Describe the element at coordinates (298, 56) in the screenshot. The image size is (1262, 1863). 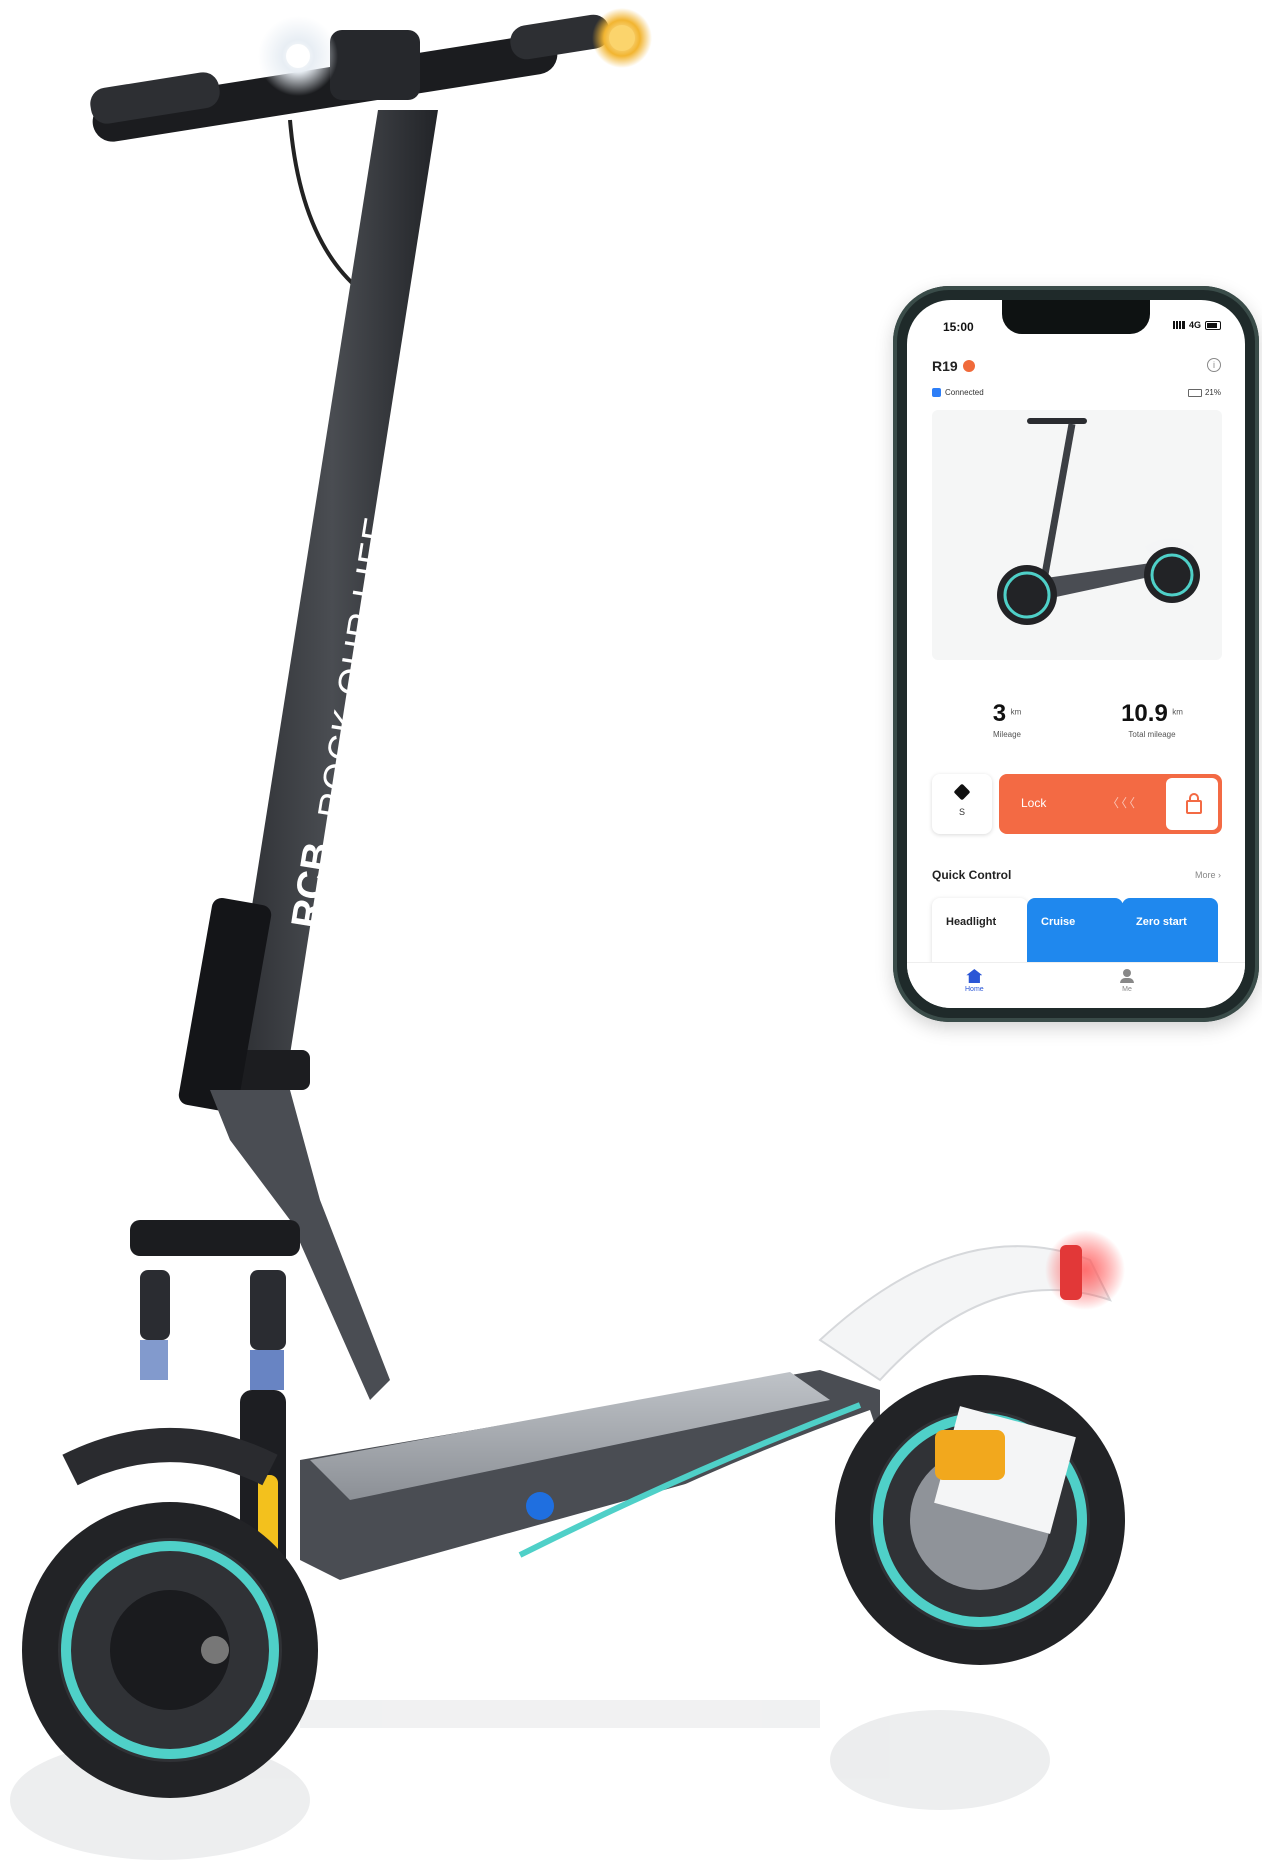
I see `headlight` at that location.